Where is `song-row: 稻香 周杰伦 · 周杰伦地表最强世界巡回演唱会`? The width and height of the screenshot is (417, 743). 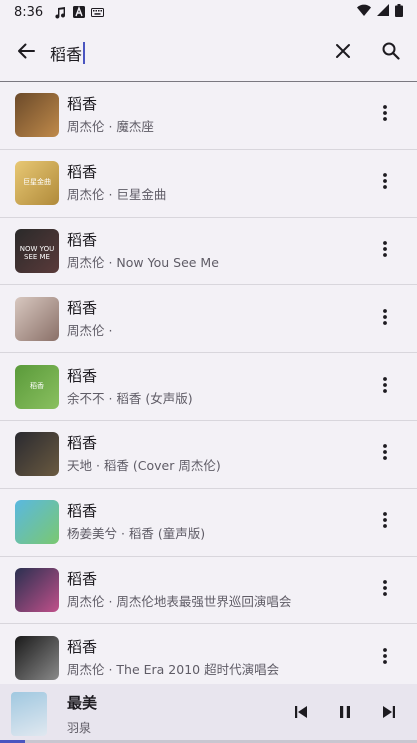
song-row: 稻香 周杰伦 · 周杰伦地表最强世界巡回演唱会 is located at coordinates (208, 591).